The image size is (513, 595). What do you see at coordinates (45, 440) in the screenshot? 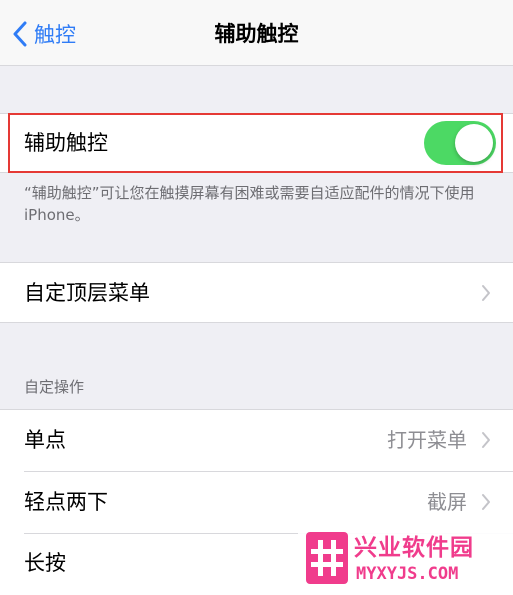
I see `single-tap-label: 单点` at bounding box center [45, 440].